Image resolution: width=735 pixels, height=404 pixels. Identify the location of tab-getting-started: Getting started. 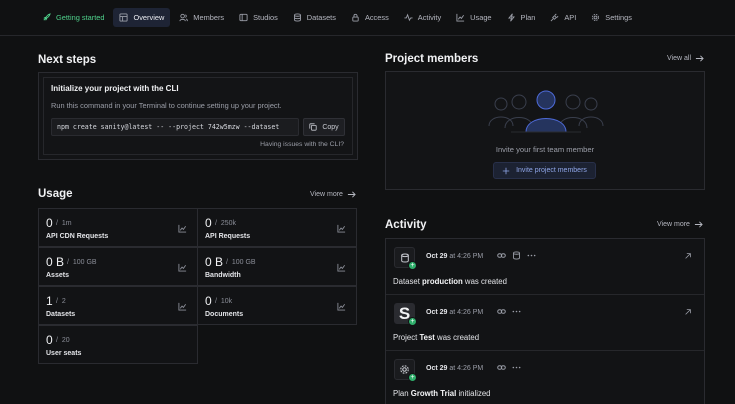
(73, 17).